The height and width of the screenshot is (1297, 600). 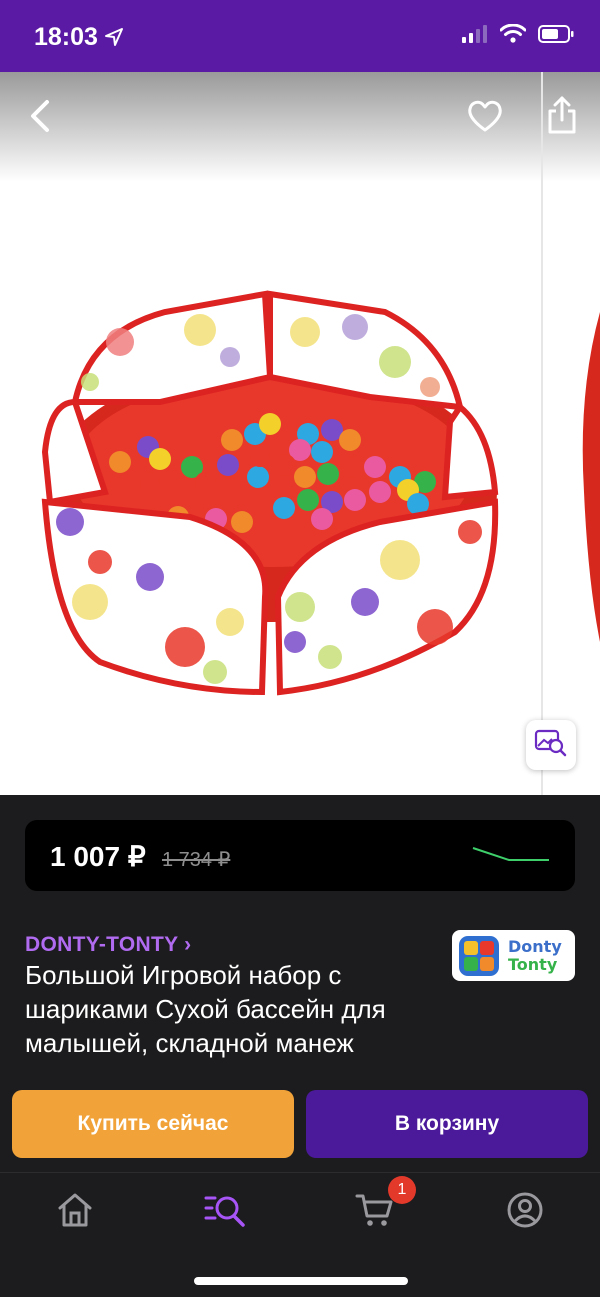 I want to click on share-icon, so click(x=562, y=117).